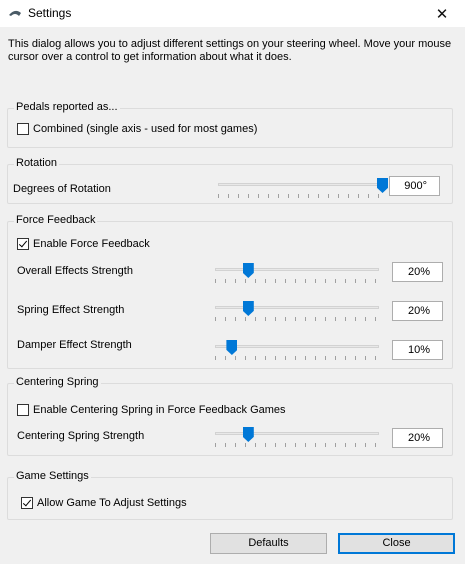  What do you see at coordinates (414, 186) in the screenshot?
I see `degrees-value: 900°` at bounding box center [414, 186].